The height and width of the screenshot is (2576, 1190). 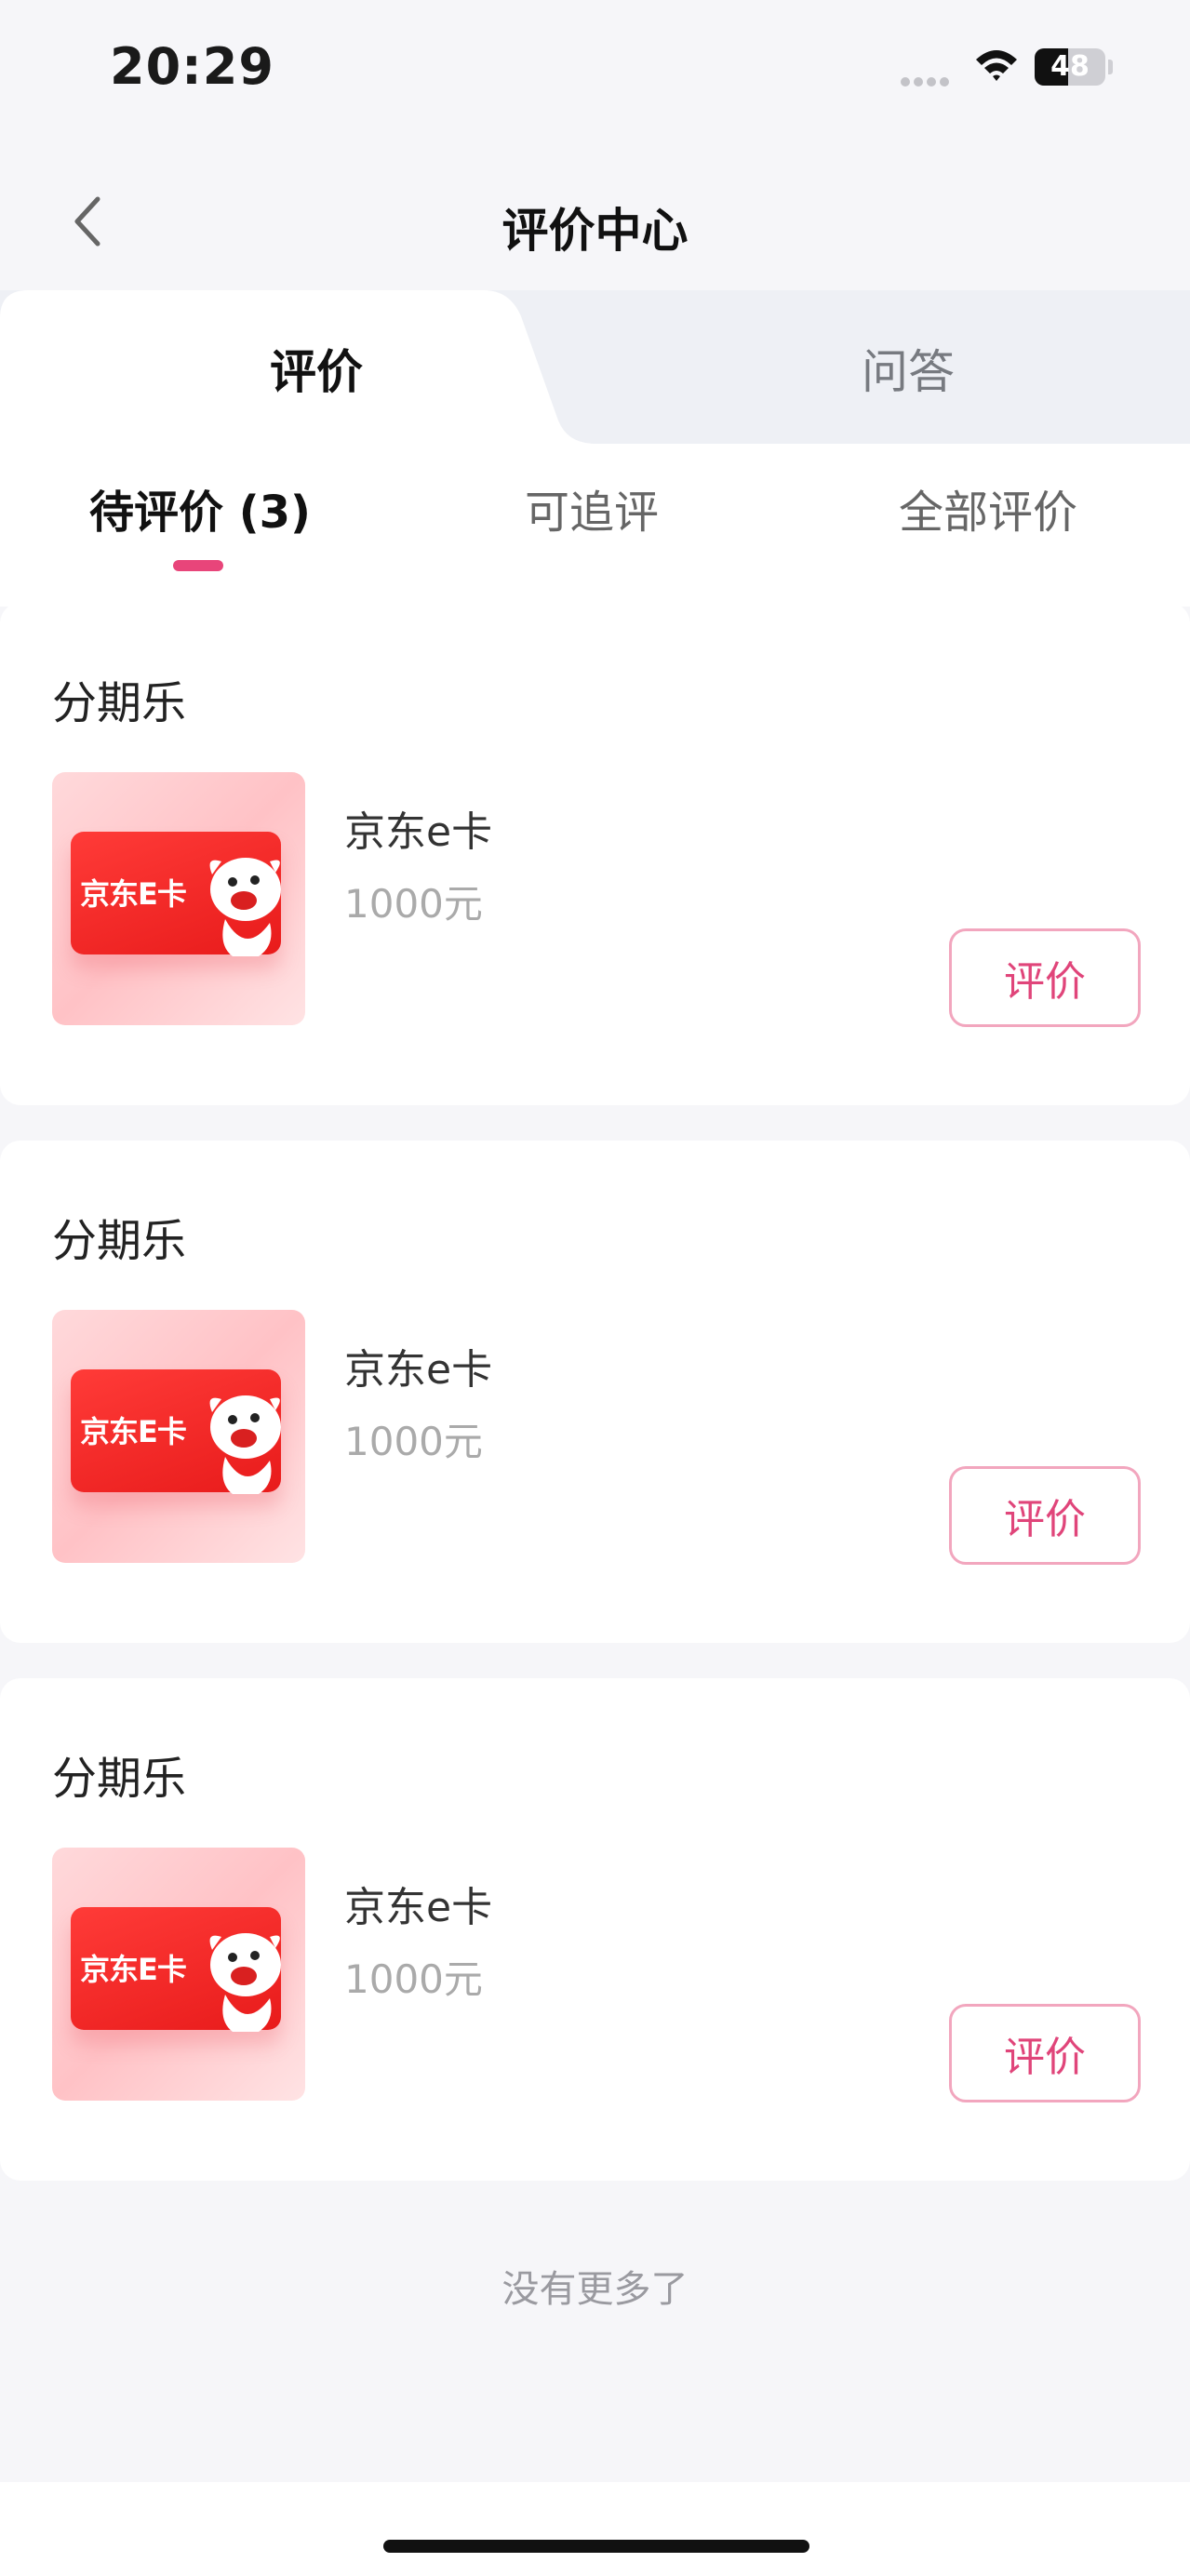 I want to click on subtab-follow-up-review: 可追评, so click(x=592, y=508).